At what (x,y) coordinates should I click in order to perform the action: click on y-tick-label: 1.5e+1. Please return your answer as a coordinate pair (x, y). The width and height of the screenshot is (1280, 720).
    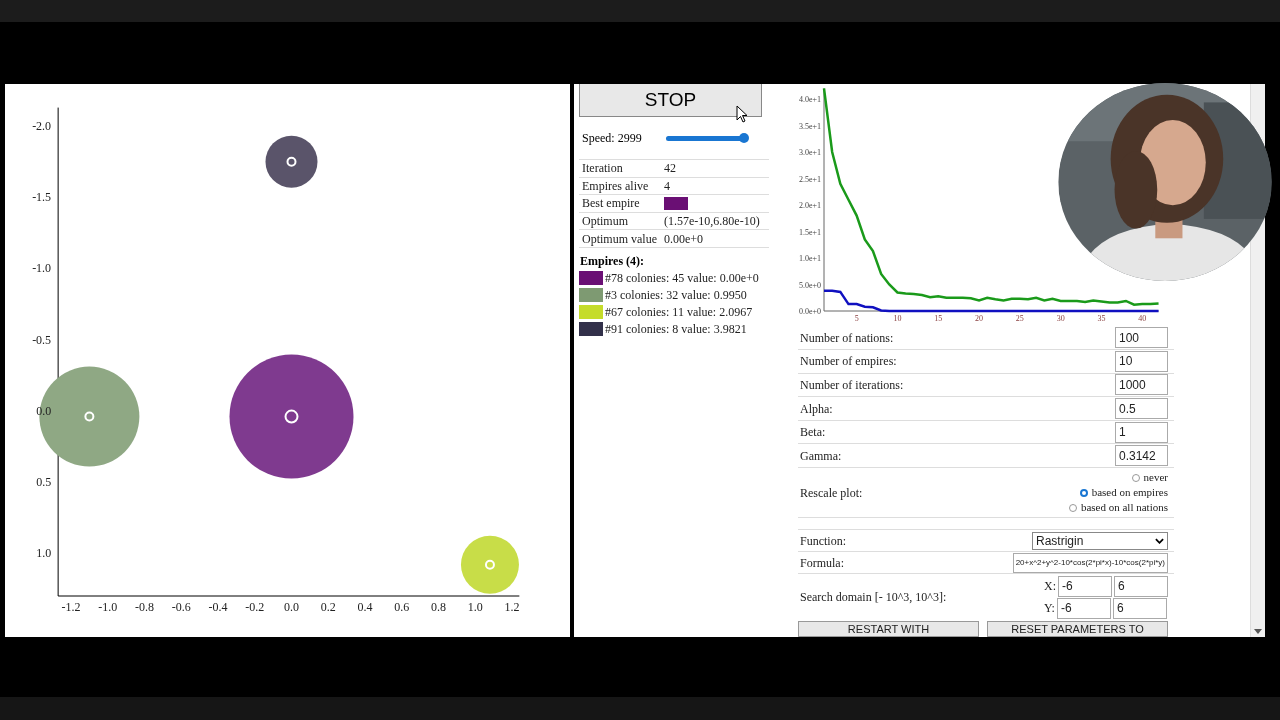
    Looking at the image, I should click on (809, 232).